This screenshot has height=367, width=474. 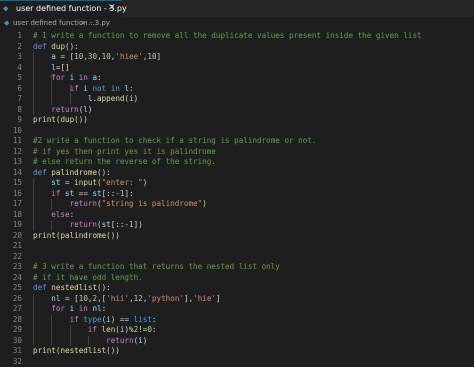 I want to click on tab-user-defined-function-3: ◆ user defined function - 3.py ✕, so click(x=61, y=8).